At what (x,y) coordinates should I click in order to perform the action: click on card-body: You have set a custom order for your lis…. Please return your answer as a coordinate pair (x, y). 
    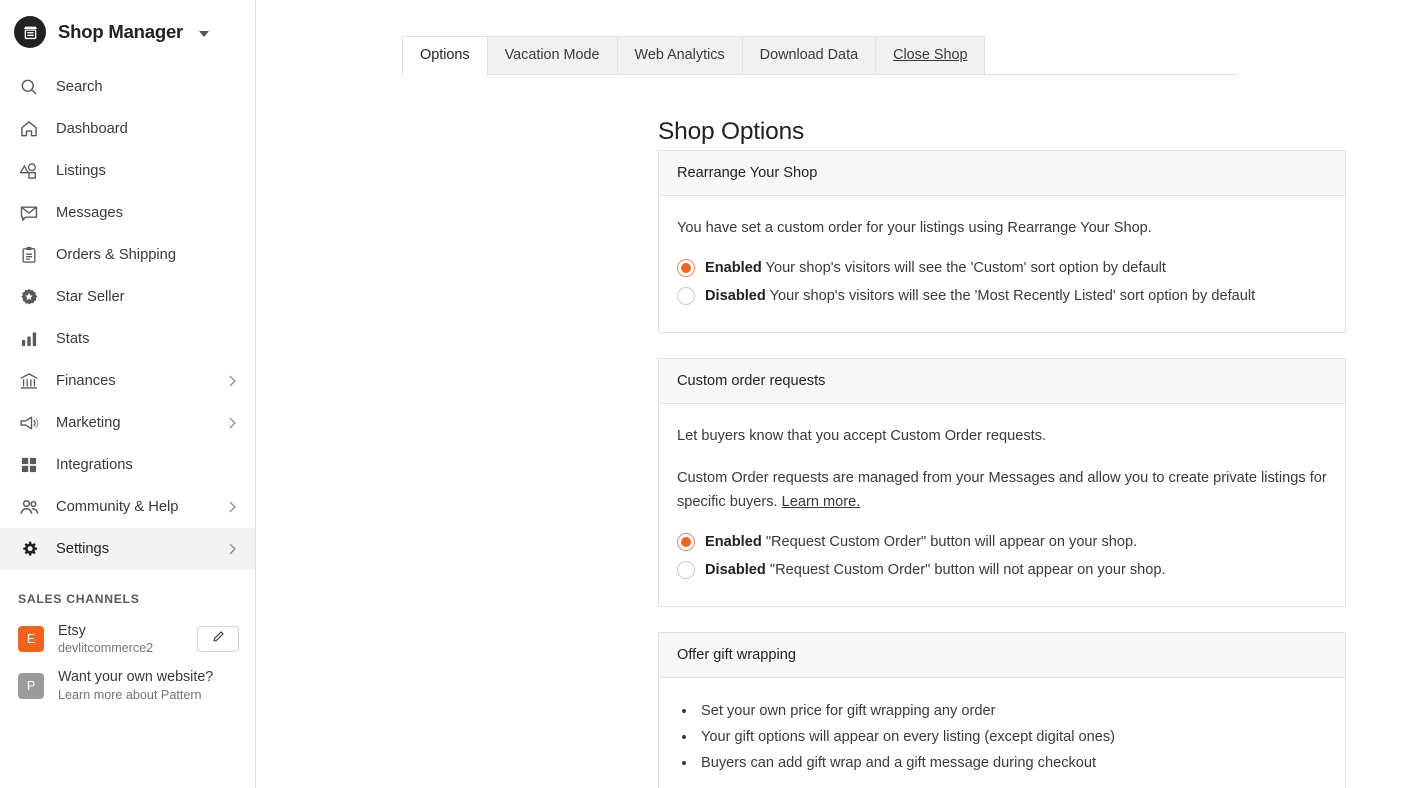
    Looking at the image, I should click on (1002, 264).